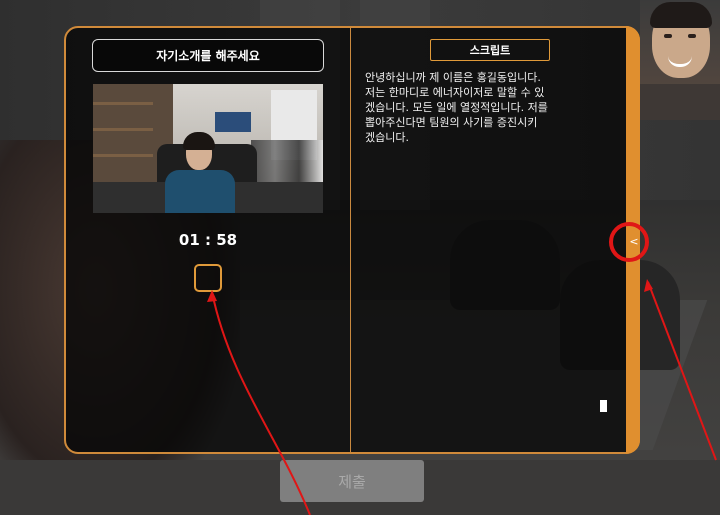 The image size is (720, 515). Describe the element at coordinates (208, 148) in the screenshot. I see `interview-video-preview` at that location.